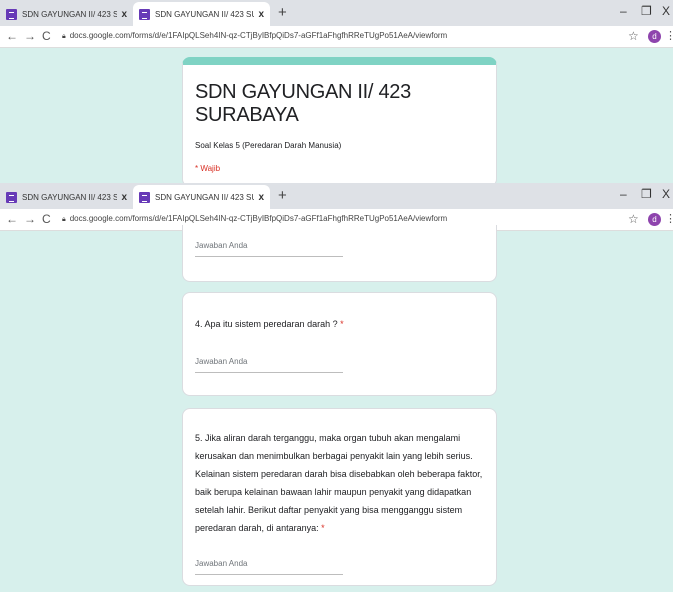 The height and width of the screenshot is (592, 673). Describe the element at coordinates (268, 145) in the screenshot. I see `form-description: Soal Kelas 5 (Peredaran Darah Manusia)` at that location.